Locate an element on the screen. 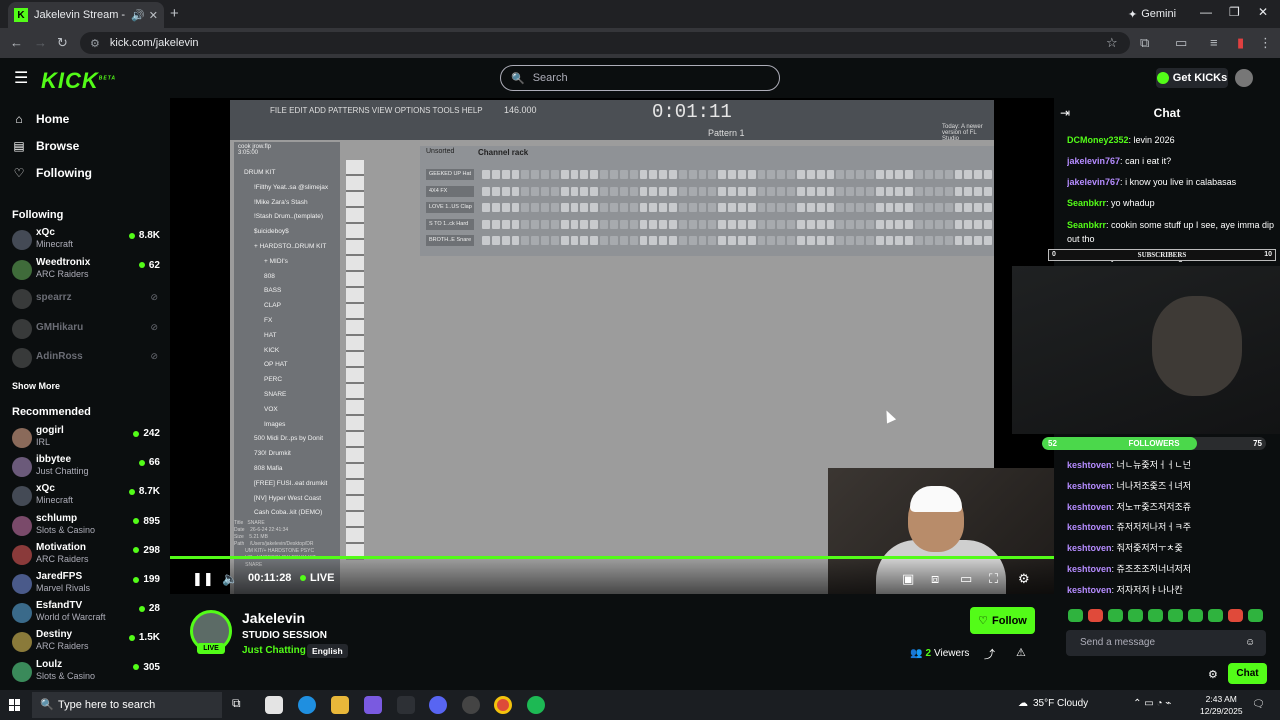 This screenshot has height=720, width=1280. nav-browse: ▤ Browse is located at coordinates (45, 146).